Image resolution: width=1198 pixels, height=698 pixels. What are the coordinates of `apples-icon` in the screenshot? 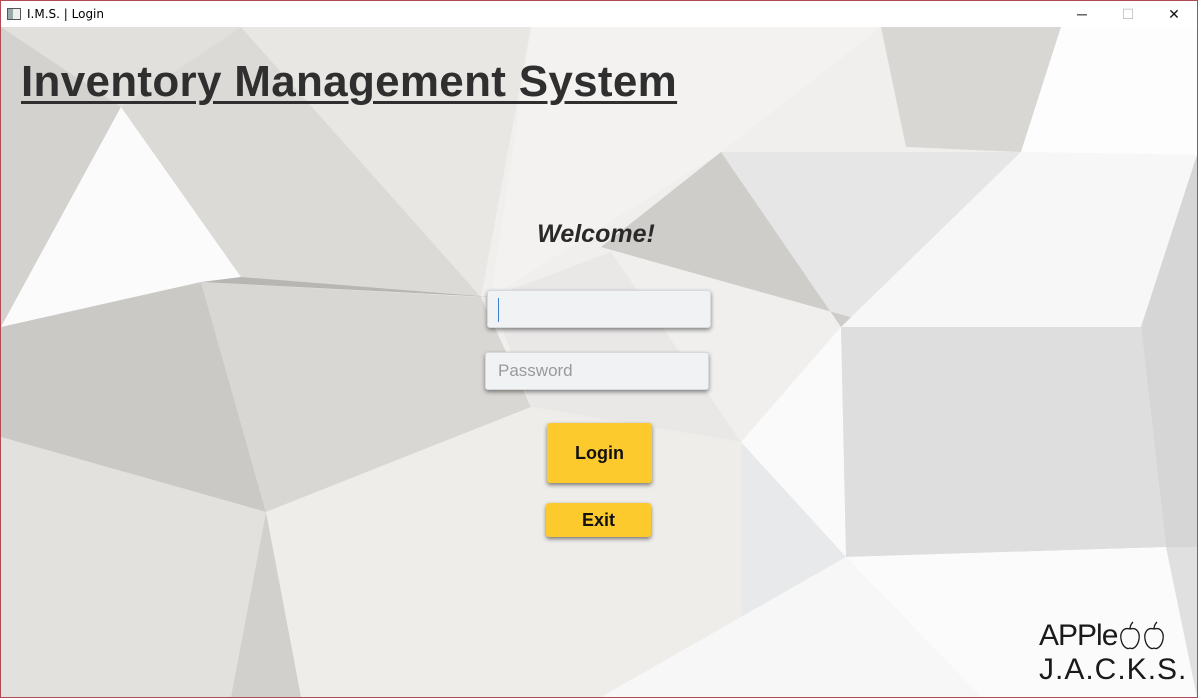 It's located at (1142, 635).